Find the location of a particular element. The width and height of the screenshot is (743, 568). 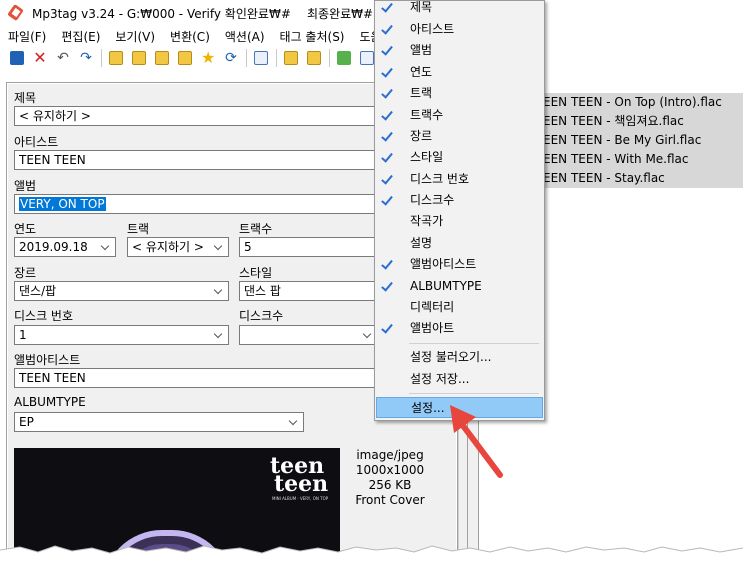

file-row: EEN TEEN - On Top (Intro).flac is located at coordinates (642, 102).